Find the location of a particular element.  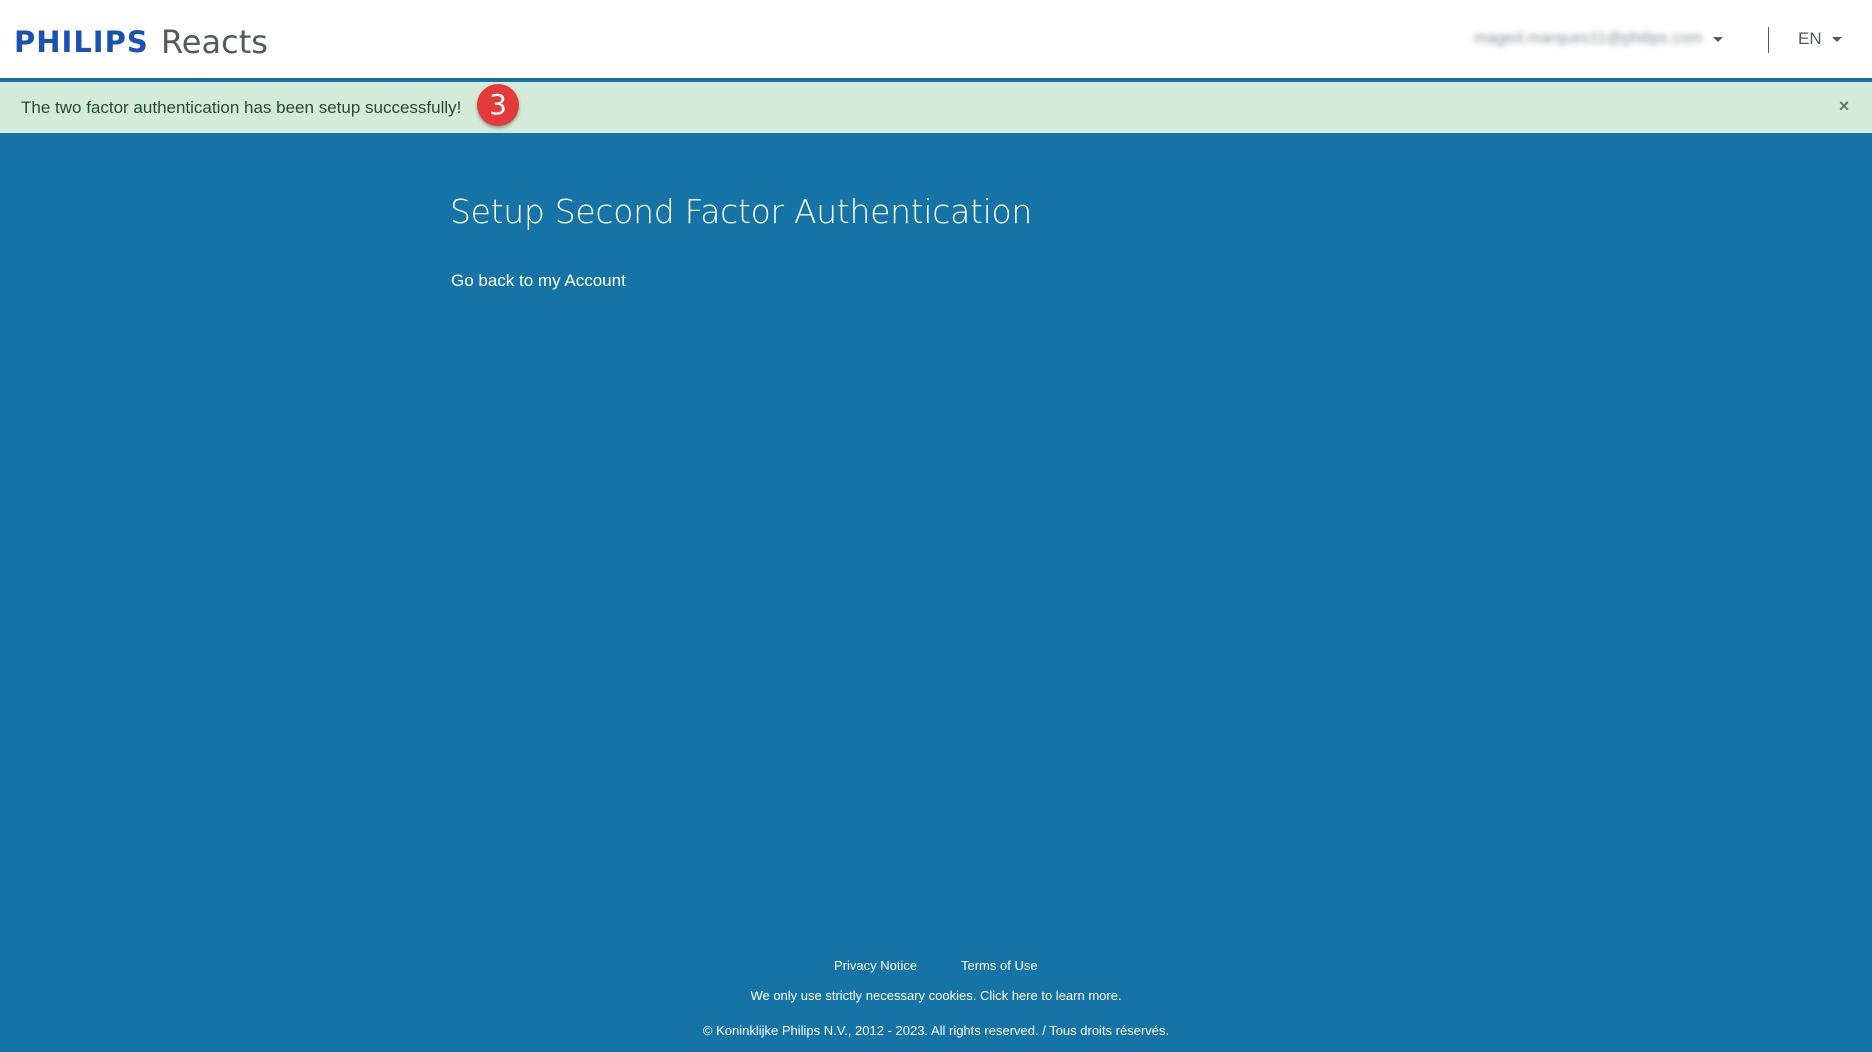

page-title: Setup Second Factor Authentication is located at coordinates (741, 211).